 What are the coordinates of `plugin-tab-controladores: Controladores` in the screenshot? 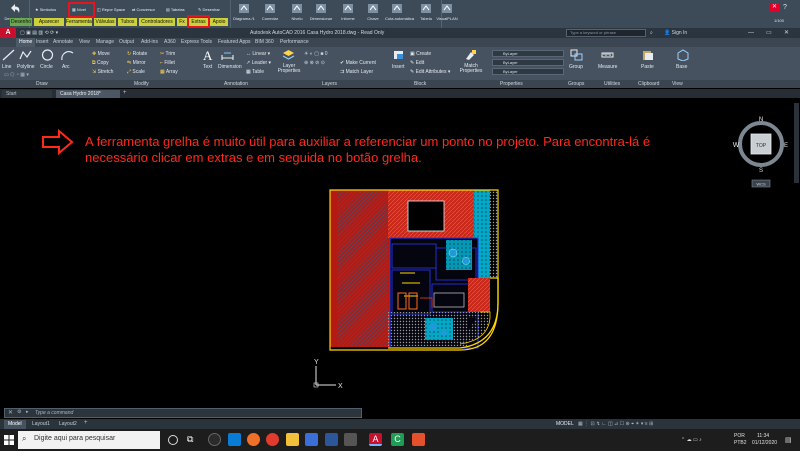 It's located at (157, 22).